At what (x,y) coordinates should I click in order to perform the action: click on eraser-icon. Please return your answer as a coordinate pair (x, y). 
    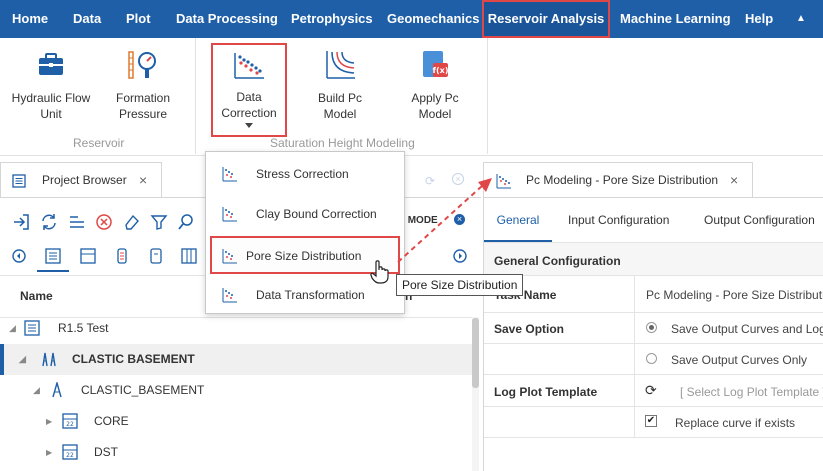
    Looking at the image, I should click on (132, 222).